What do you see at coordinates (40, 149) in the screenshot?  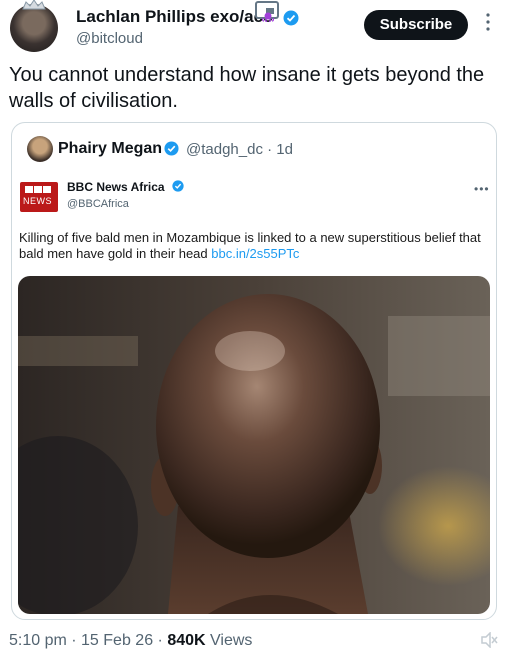 I see `quoted-author-avatar` at bounding box center [40, 149].